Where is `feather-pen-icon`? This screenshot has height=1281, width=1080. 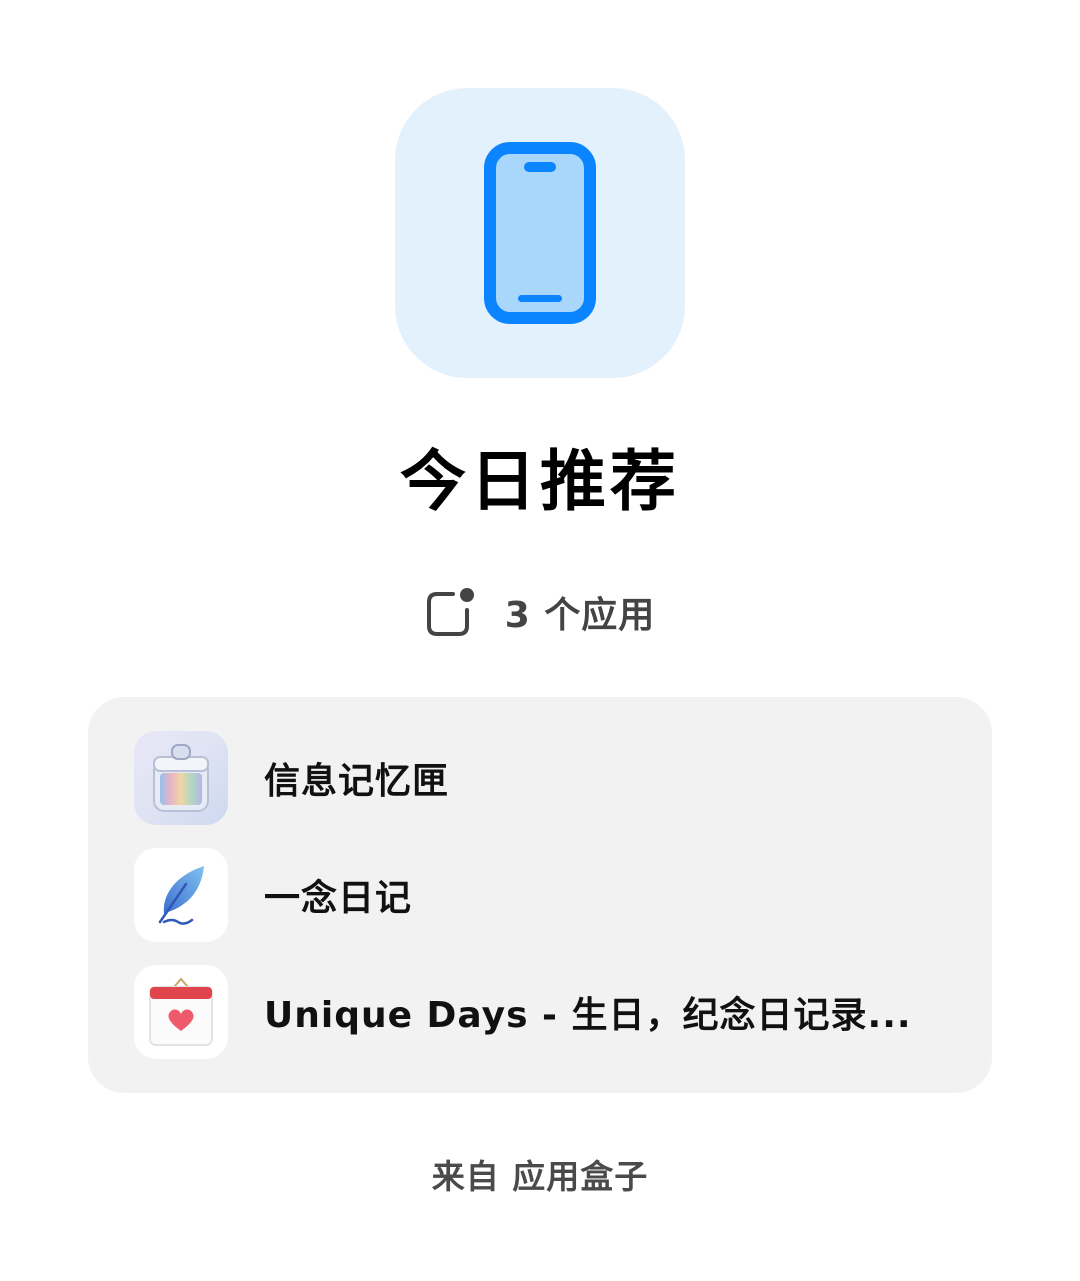 feather-pen-icon is located at coordinates (181, 895).